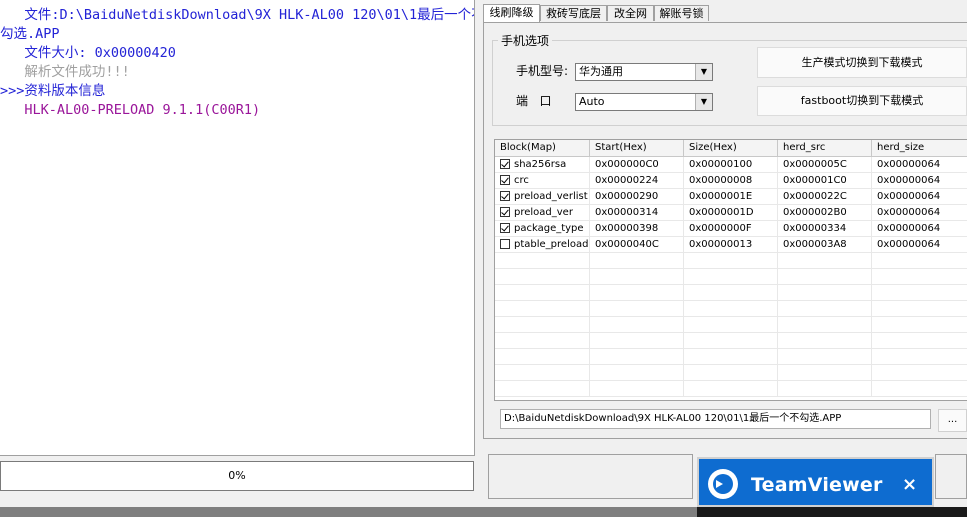 This screenshot has height=517, width=967. I want to click on cell-text: sha256rsa, so click(540, 164).